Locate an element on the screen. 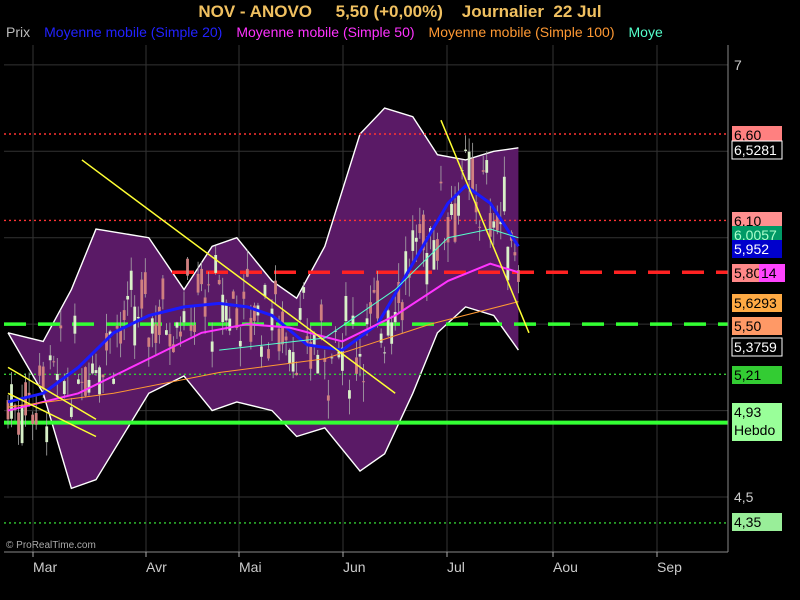 The height and width of the screenshot is (600, 800). x-tick-label: Aou is located at coordinates (565, 567).